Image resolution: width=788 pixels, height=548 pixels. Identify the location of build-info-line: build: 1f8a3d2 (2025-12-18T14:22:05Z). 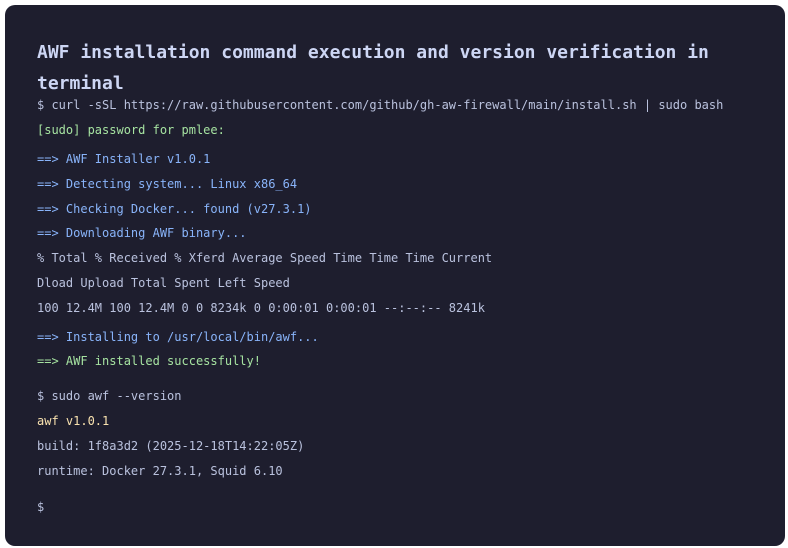
(171, 446).